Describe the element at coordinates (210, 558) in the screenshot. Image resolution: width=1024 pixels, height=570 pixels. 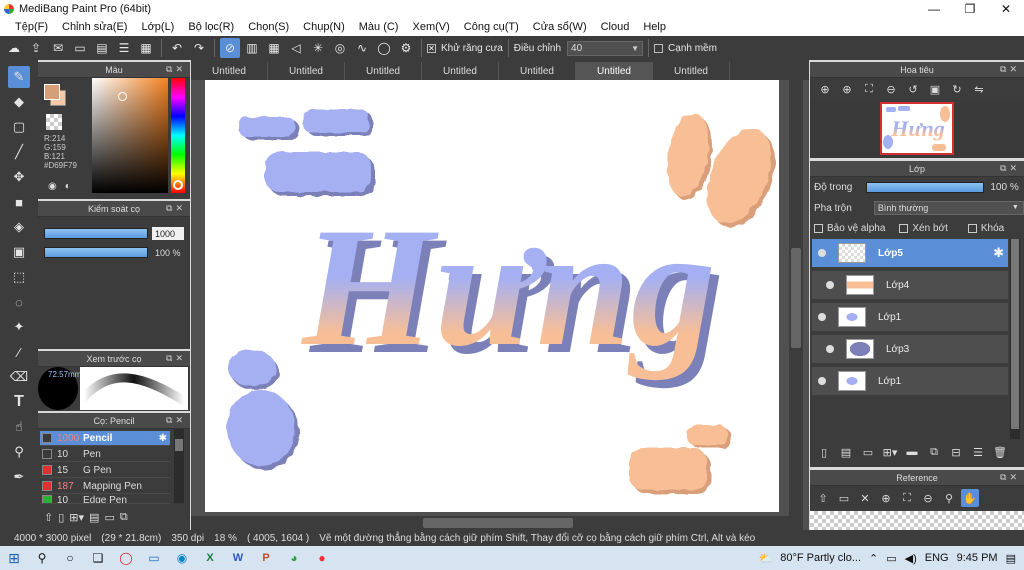
I see `excel-icon: X` at that location.